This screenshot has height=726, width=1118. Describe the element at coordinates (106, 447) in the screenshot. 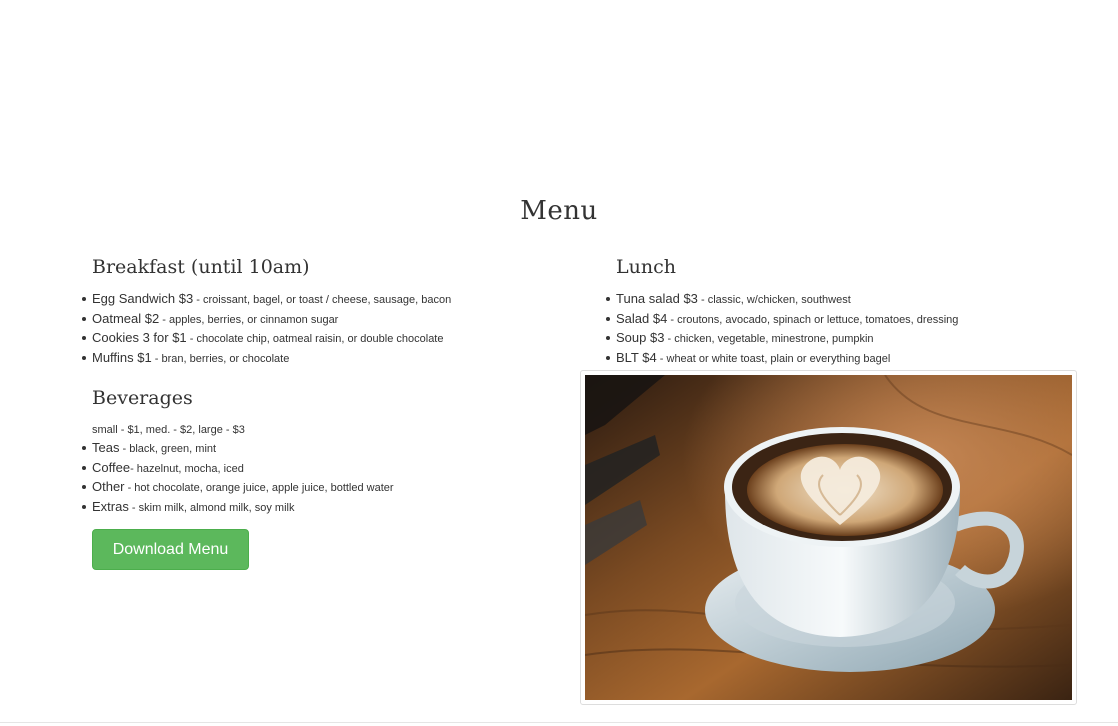

I see `item-name: Teas` at that location.